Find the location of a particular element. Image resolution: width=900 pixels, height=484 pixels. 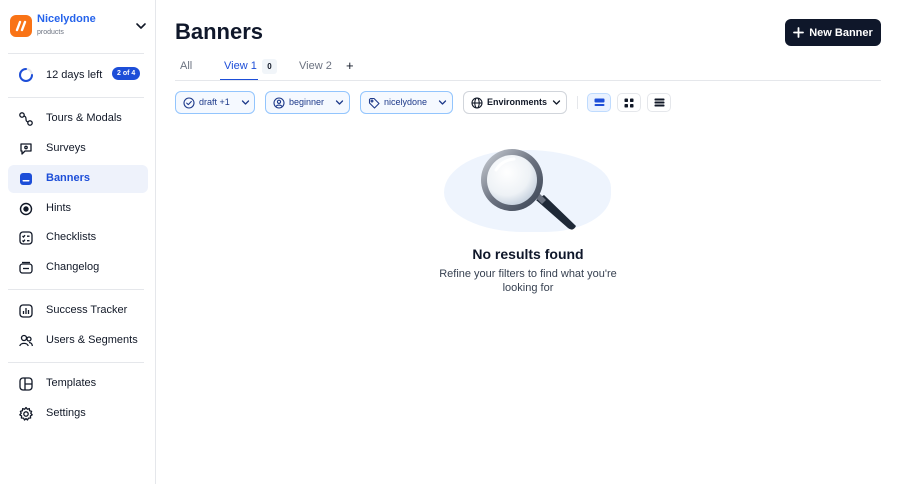

sidebar-item-settings: Settings is located at coordinates (78, 414).